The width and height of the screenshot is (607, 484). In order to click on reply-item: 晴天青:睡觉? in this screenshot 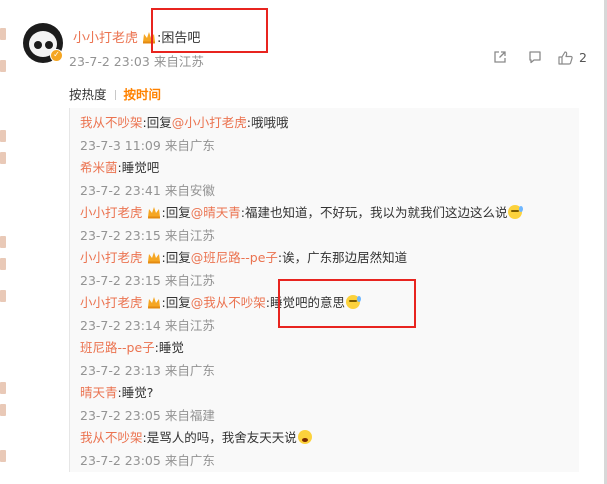, I will do `click(116, 393)`.